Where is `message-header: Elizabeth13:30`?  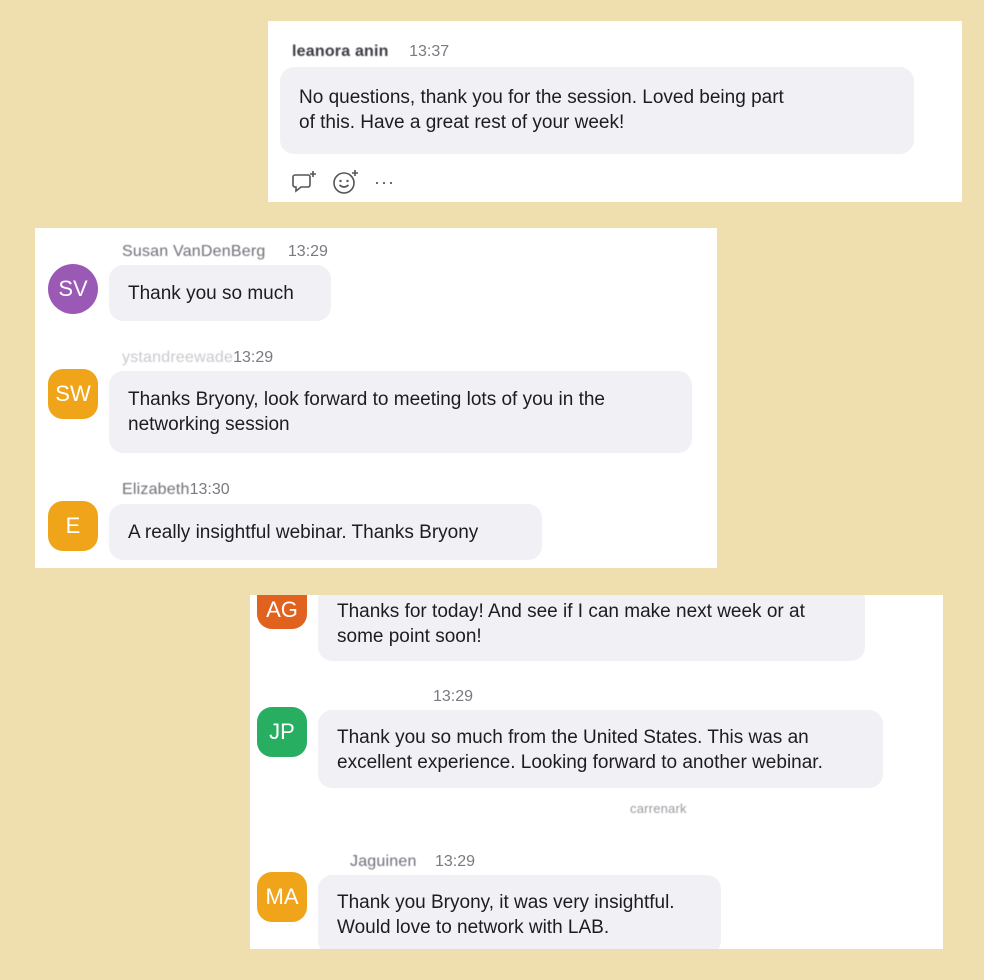 message-header: Elizabeth13:30 is located at coordinates (176, 490).